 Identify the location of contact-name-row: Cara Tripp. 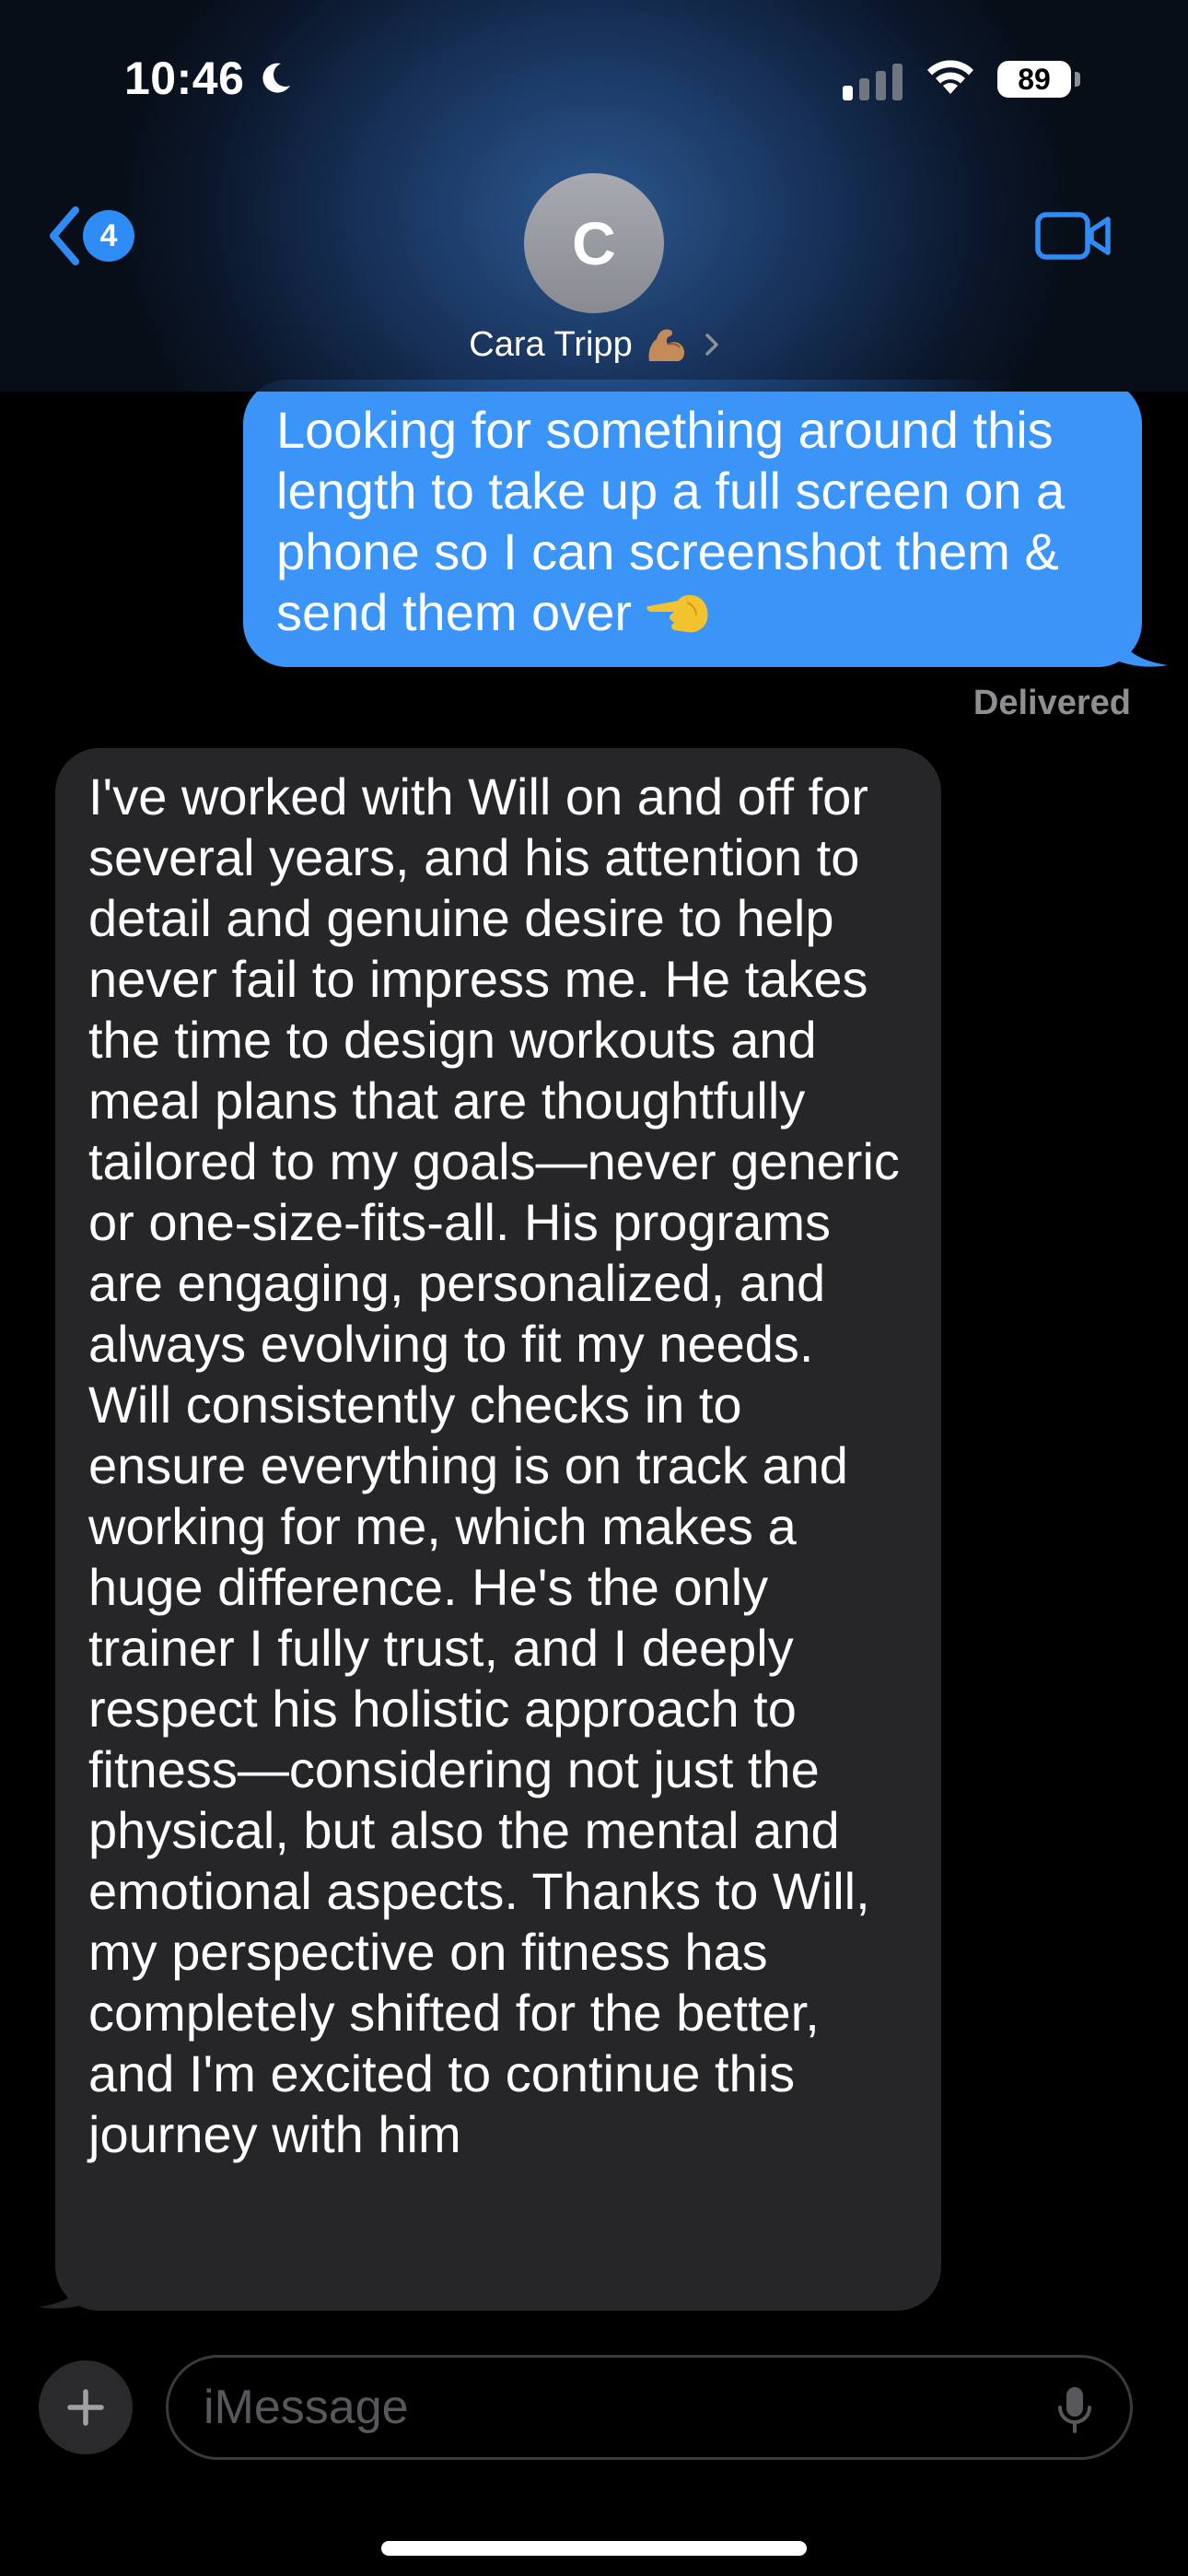
(594, 344).